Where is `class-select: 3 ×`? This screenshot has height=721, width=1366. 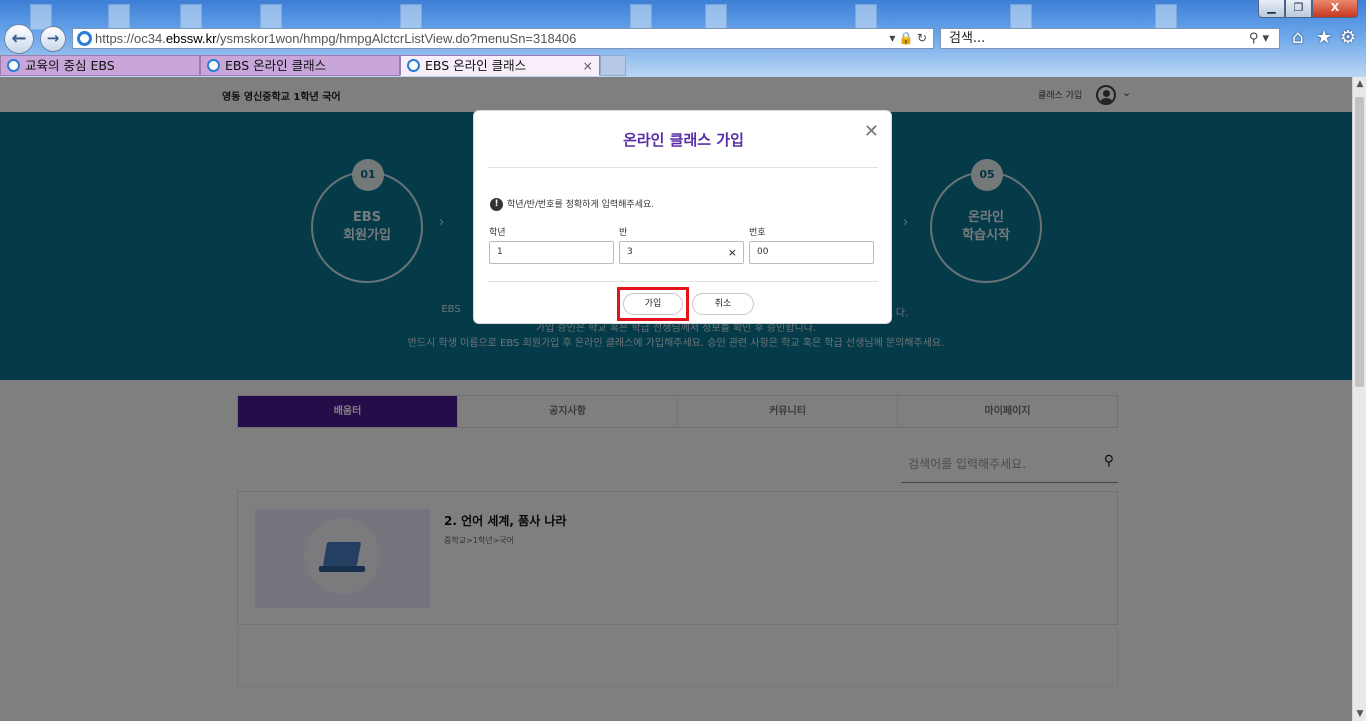
class-select: 3 × is located at coordinates (681, 252).